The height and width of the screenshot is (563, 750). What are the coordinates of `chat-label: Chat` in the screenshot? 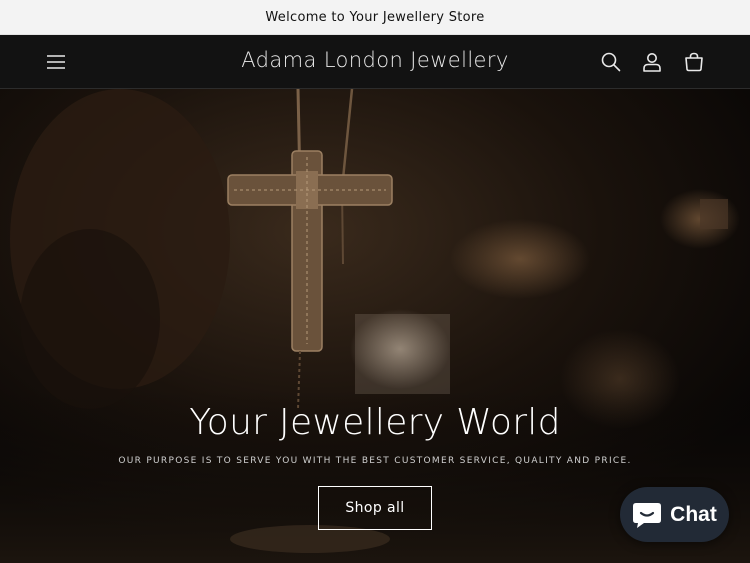 It's located at (693, 514).